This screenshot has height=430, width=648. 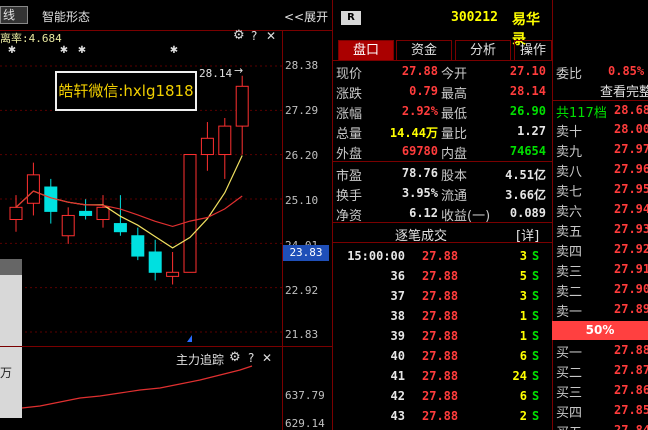 I want to click on depth-level-label: 买三, so click(x=569, y=393).